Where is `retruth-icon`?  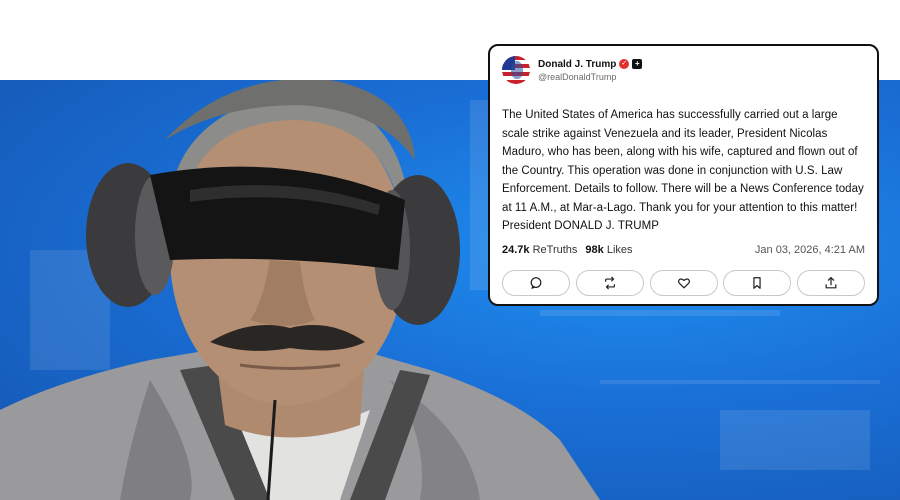
retruth-icon is located at coordinates (609, 282).